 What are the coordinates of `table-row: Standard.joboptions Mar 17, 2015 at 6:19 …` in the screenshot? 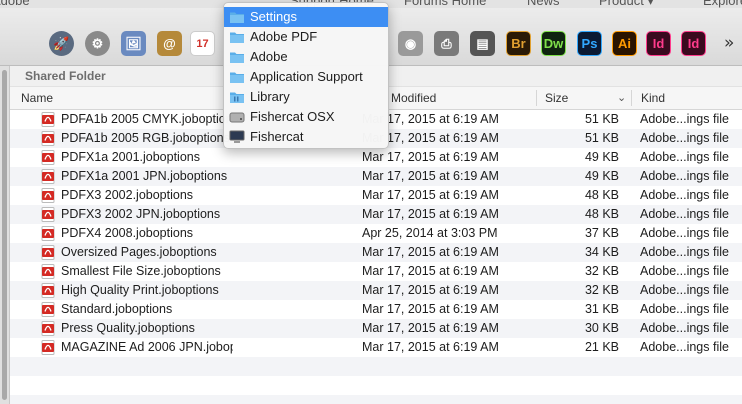 It's located at (376, 309).